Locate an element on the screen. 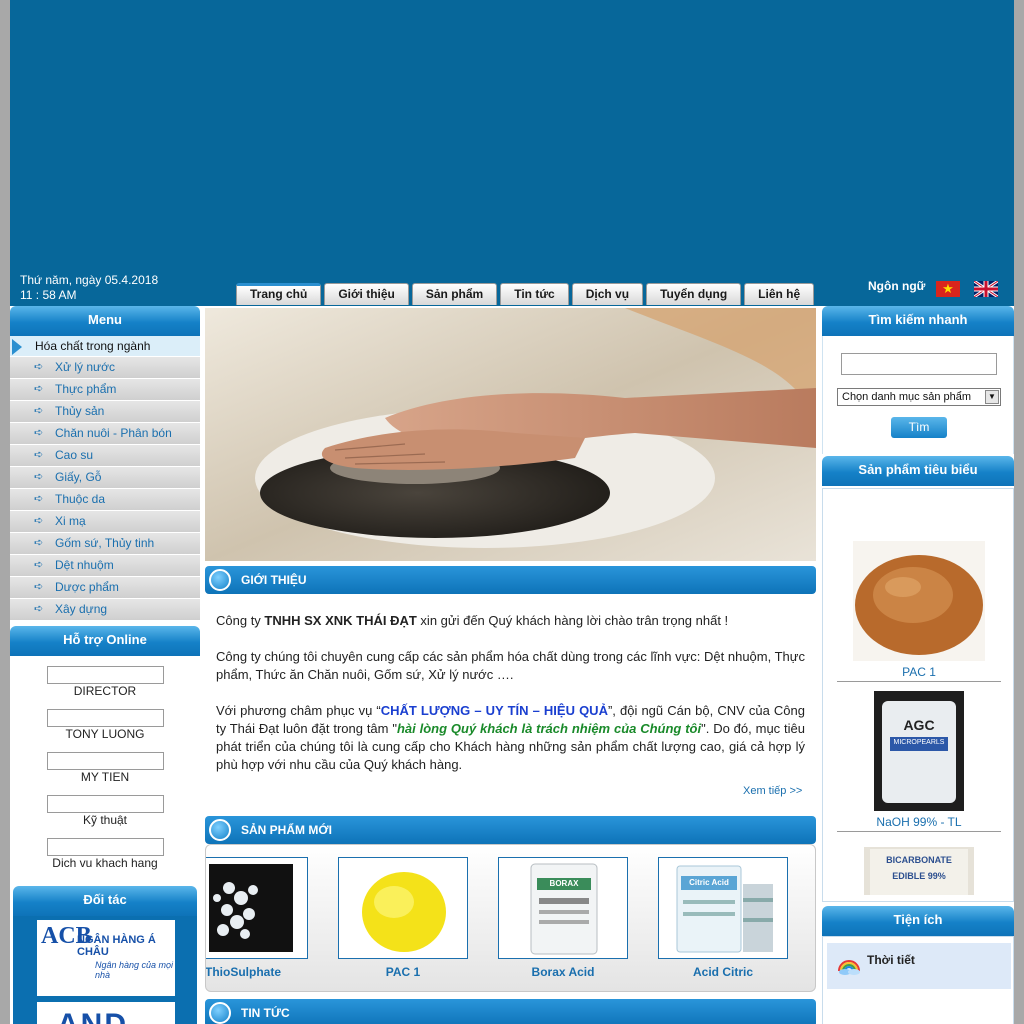 The image size is (1024, 1024). menu-item-rubber: ➪ Cao su is located at coordinates (105, 456).